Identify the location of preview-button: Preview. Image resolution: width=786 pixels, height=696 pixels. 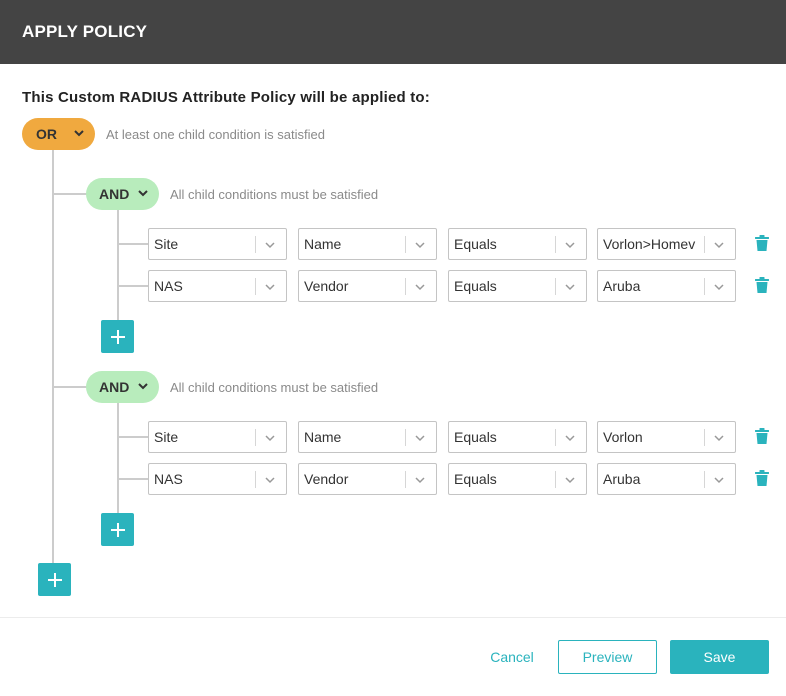
(607, 657).